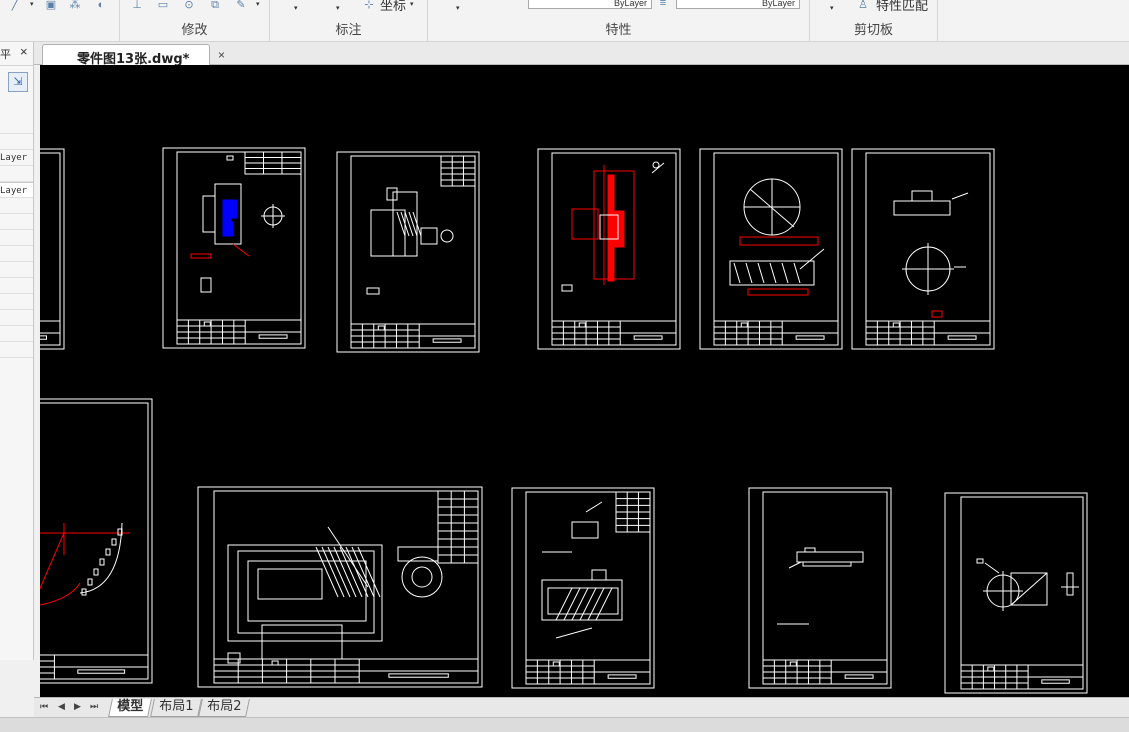 This screenshot has height=732, width=1129. What do you see at coordinates (133, 55) in the screenshot?
I see `document-tab: 零件图13张.dwg* ×` at bounding box center [133, 55].